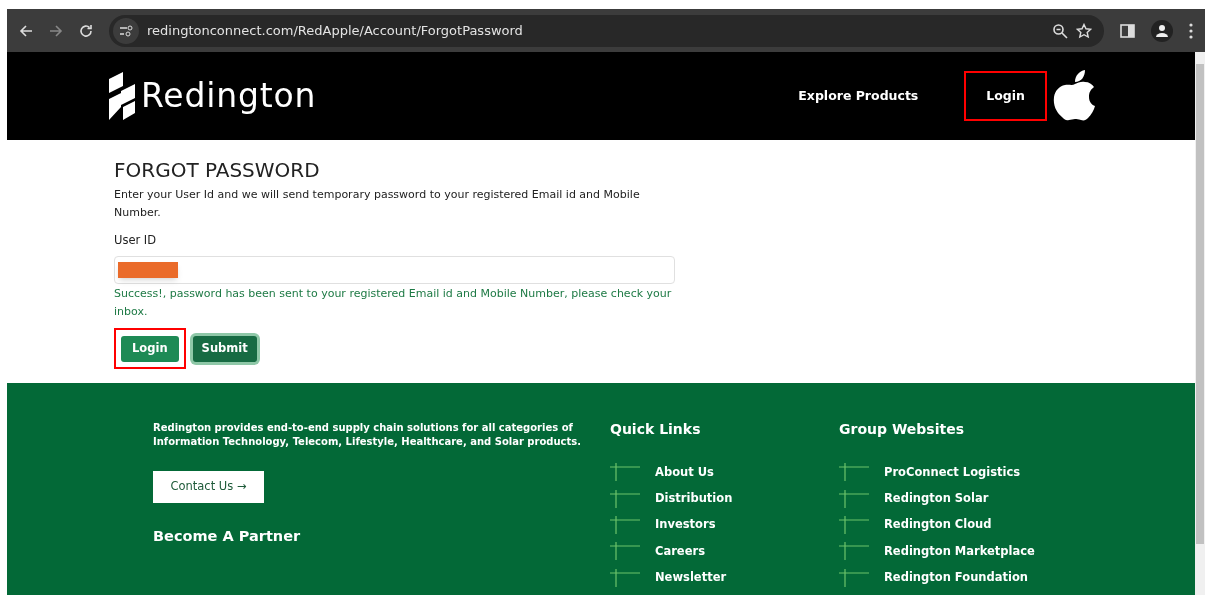 The image size is (1205, 595). What do you see at coordinates (694, 498) in the screenshot?
I see `footer-link: Distribution` at bounding box center [694, 498].